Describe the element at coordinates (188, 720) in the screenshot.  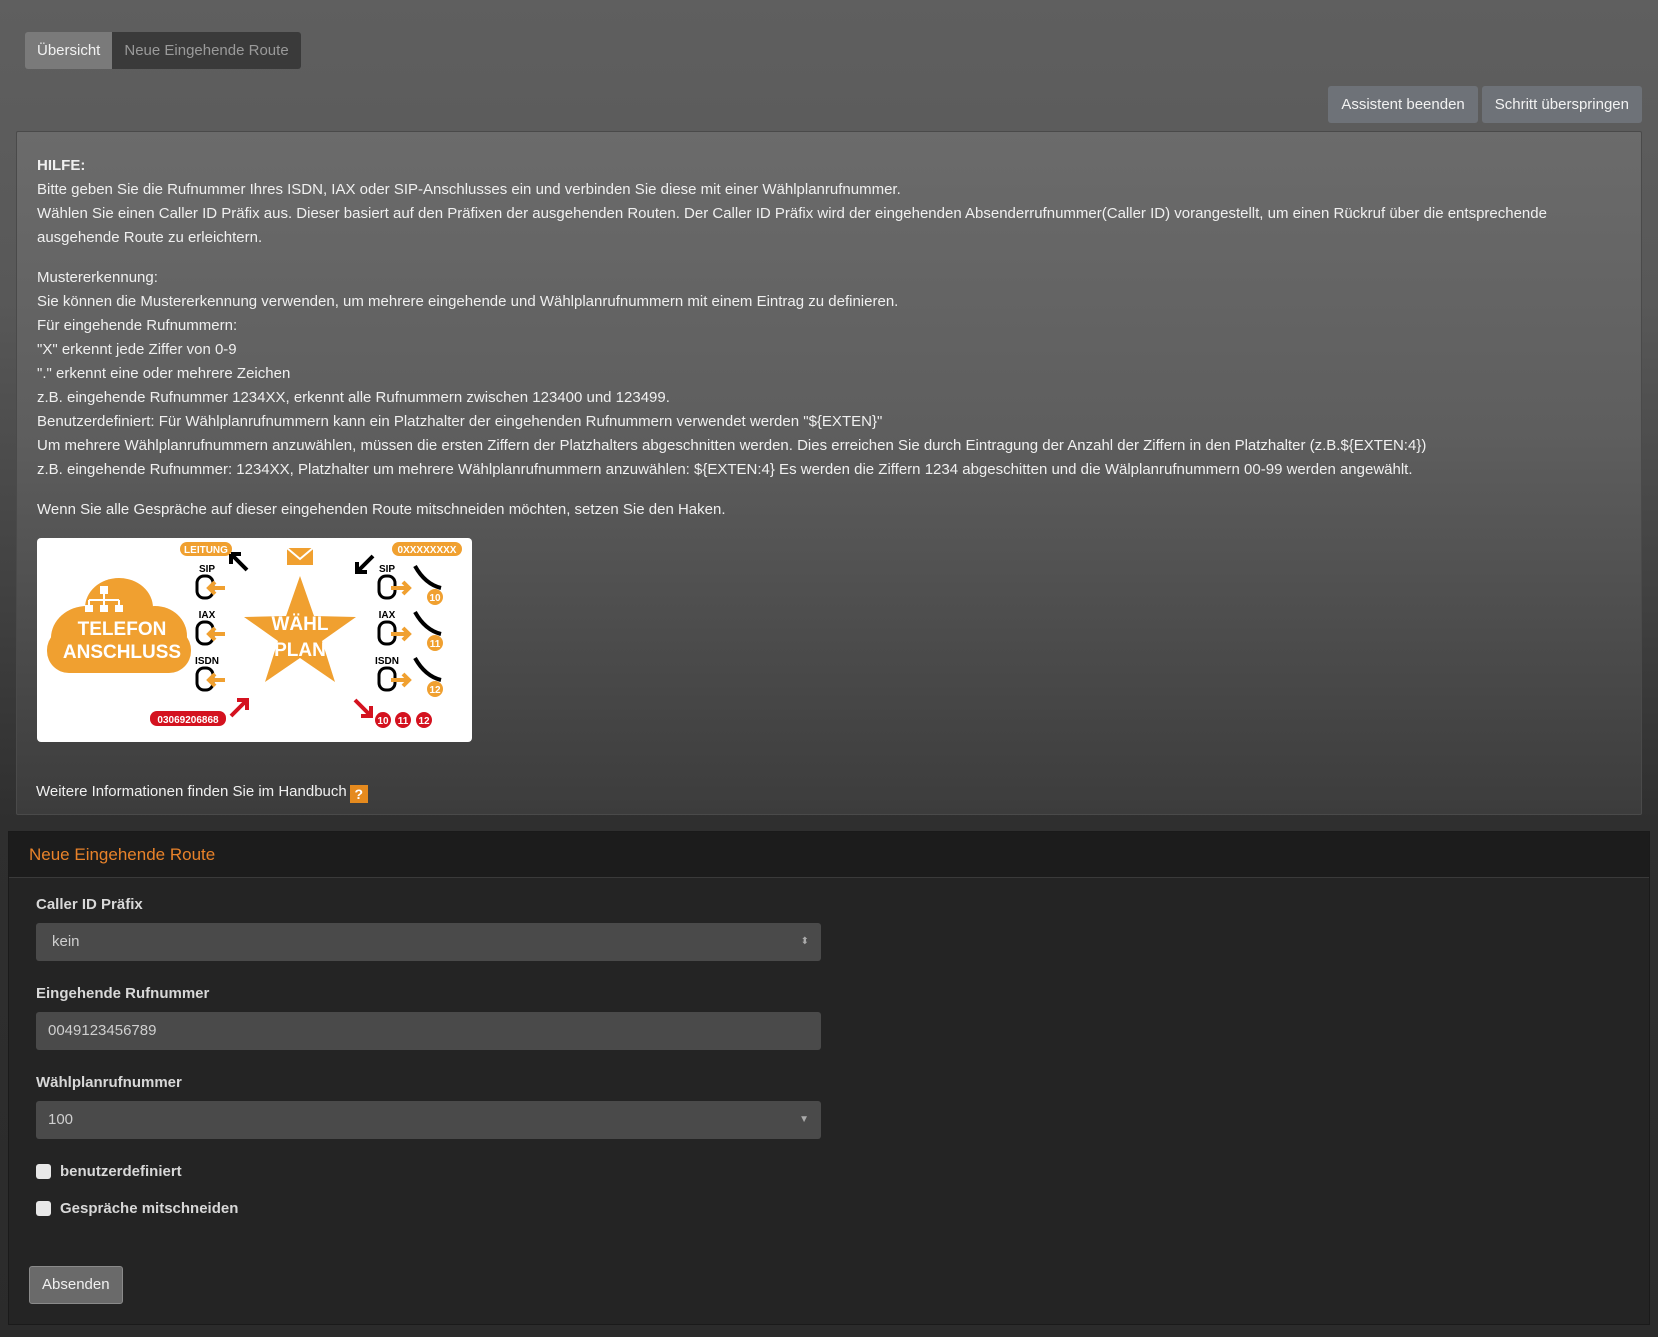
I see `number-badge-label: 03069206868` at that location.